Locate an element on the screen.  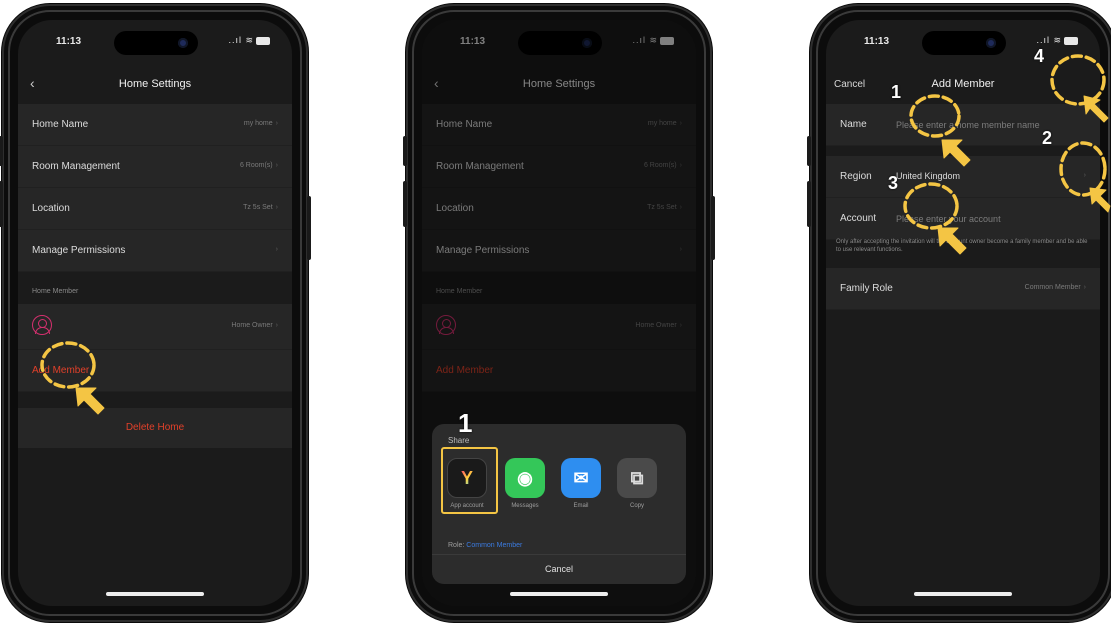
add-member-button: Add Member is located at coordinates (155, 371).